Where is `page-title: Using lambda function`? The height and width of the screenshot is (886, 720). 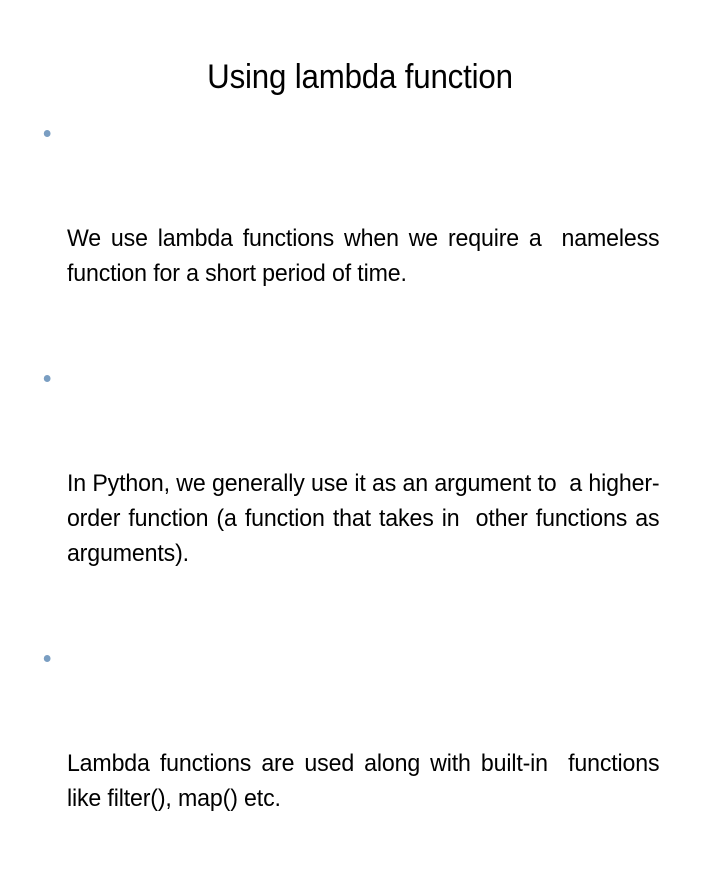 page-title: Using lambda function is located at coordinates (360, 77).